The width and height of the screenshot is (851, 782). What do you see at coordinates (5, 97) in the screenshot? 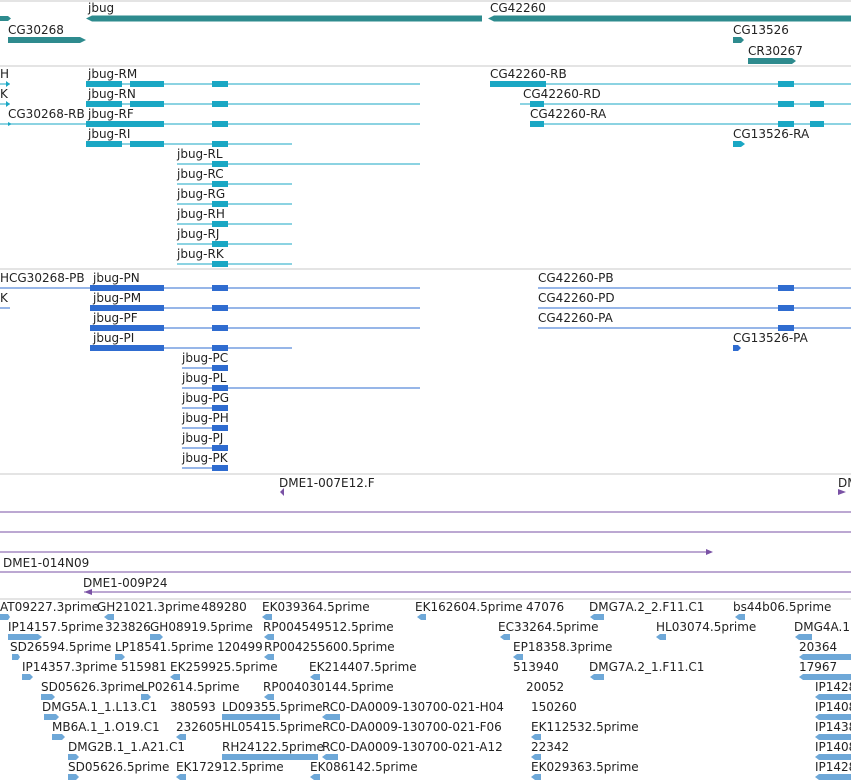
I see `transcript-feature: K` at bounding box center [5, 97].